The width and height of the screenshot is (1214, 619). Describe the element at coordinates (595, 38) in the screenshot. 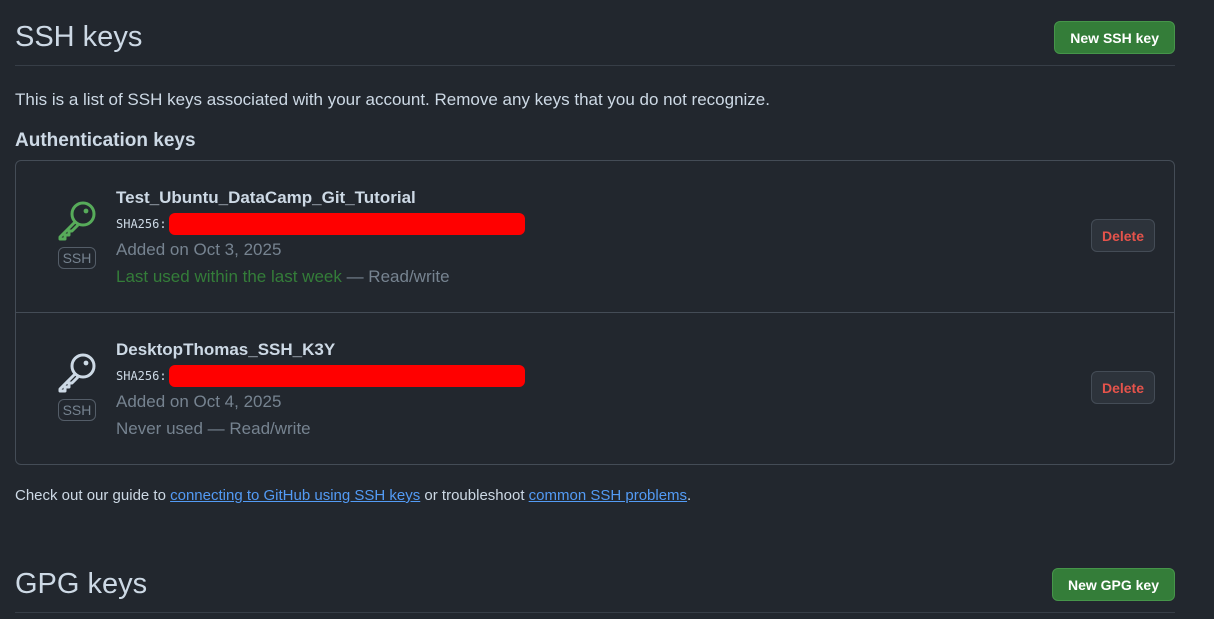

I see `ssh-keys-header: SSH keys New SSH key` at that location.